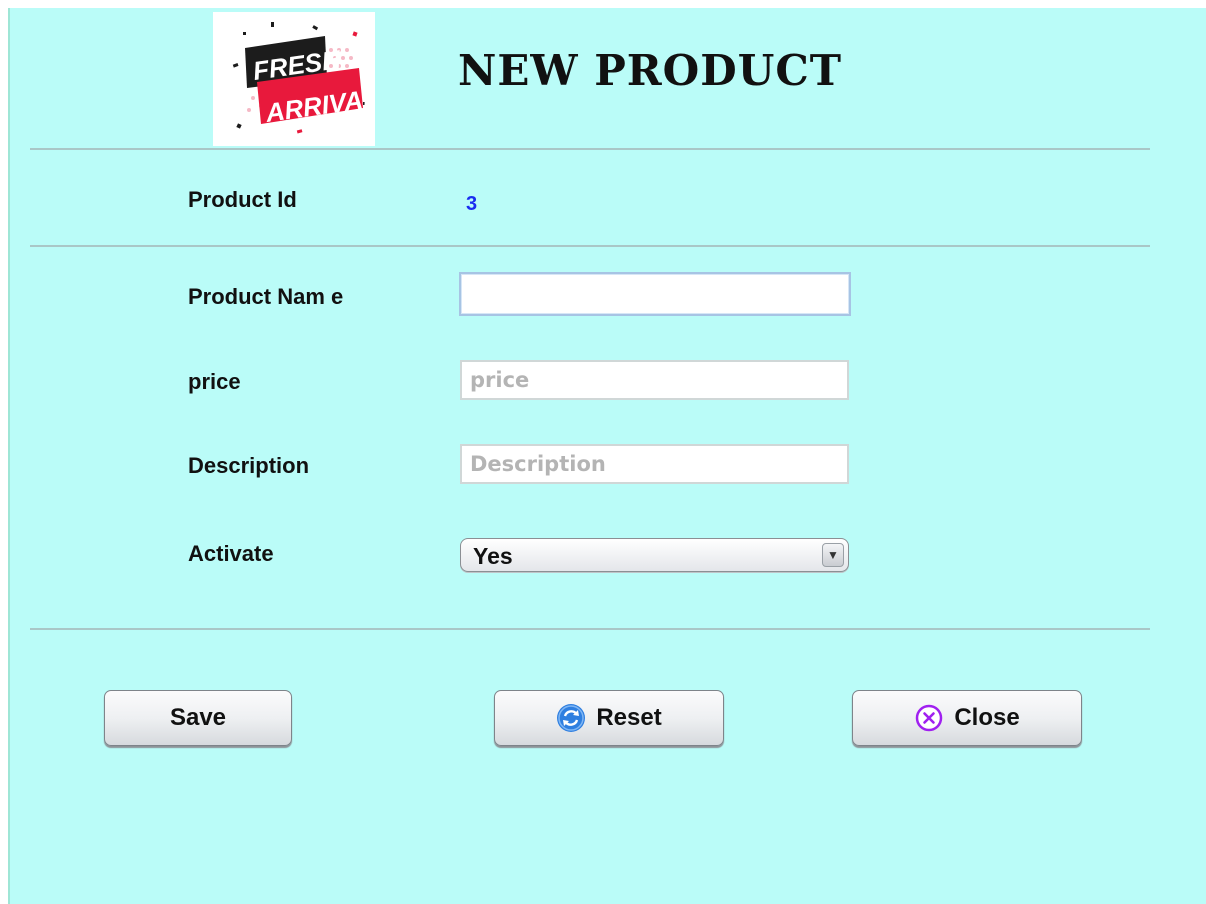 This screenshot has height=904, width=1206. Describe the element at coordinates (654, 464) in the screenshot. I see `description-input` at that location.